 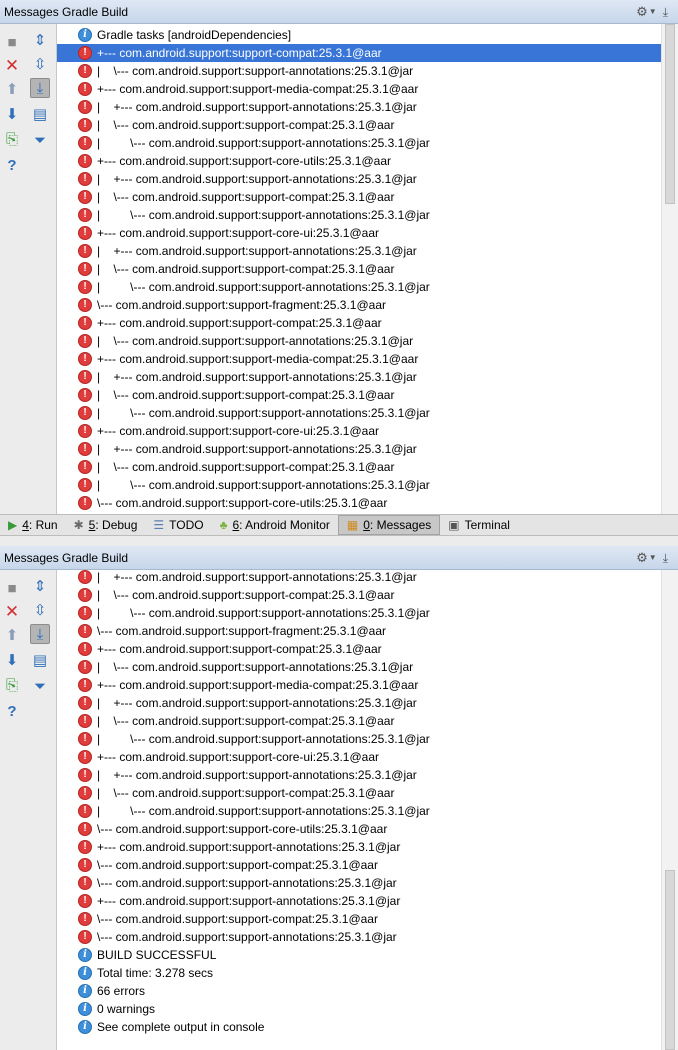 I want to click on message-row: i See complete output in console, so click(x=359, y=1027).